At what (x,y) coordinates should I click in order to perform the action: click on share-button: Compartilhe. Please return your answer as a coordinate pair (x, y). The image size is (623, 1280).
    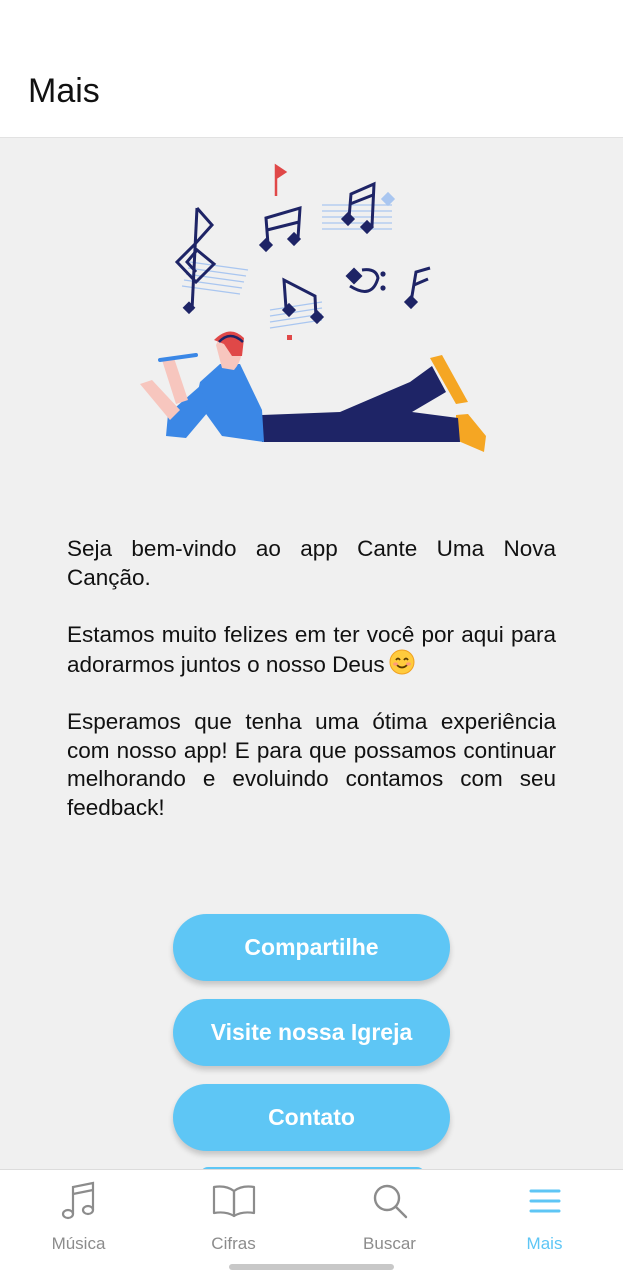
    Looking at the image, I should click on (311, 947).